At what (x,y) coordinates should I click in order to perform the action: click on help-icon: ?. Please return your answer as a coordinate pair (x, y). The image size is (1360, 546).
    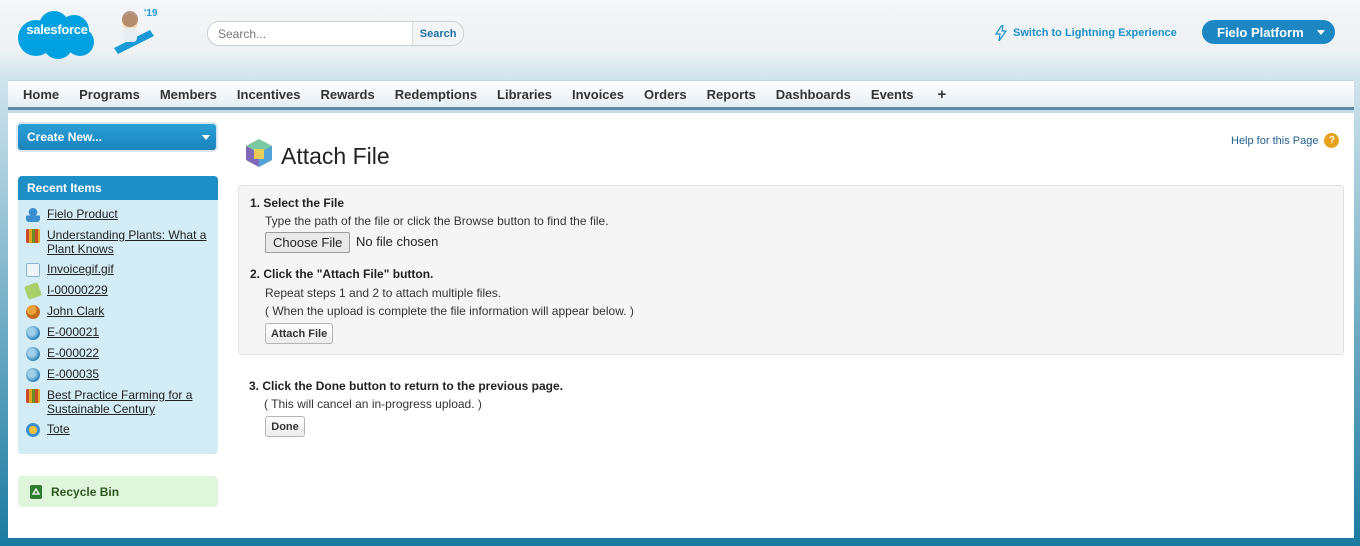
    Looking at the image, I should click on (1332, 140).